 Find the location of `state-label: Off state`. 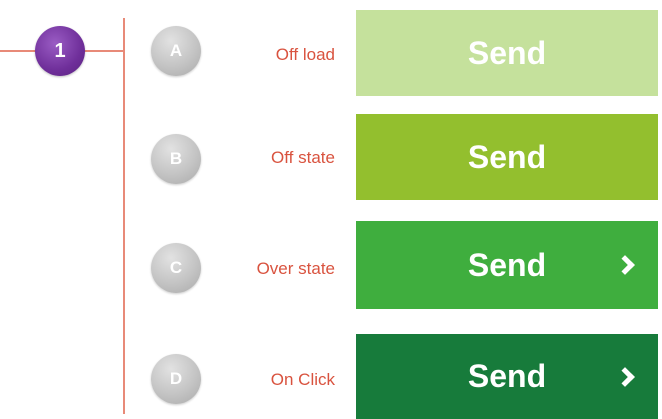

state-label: Off state is located at coordinates (303, 157).